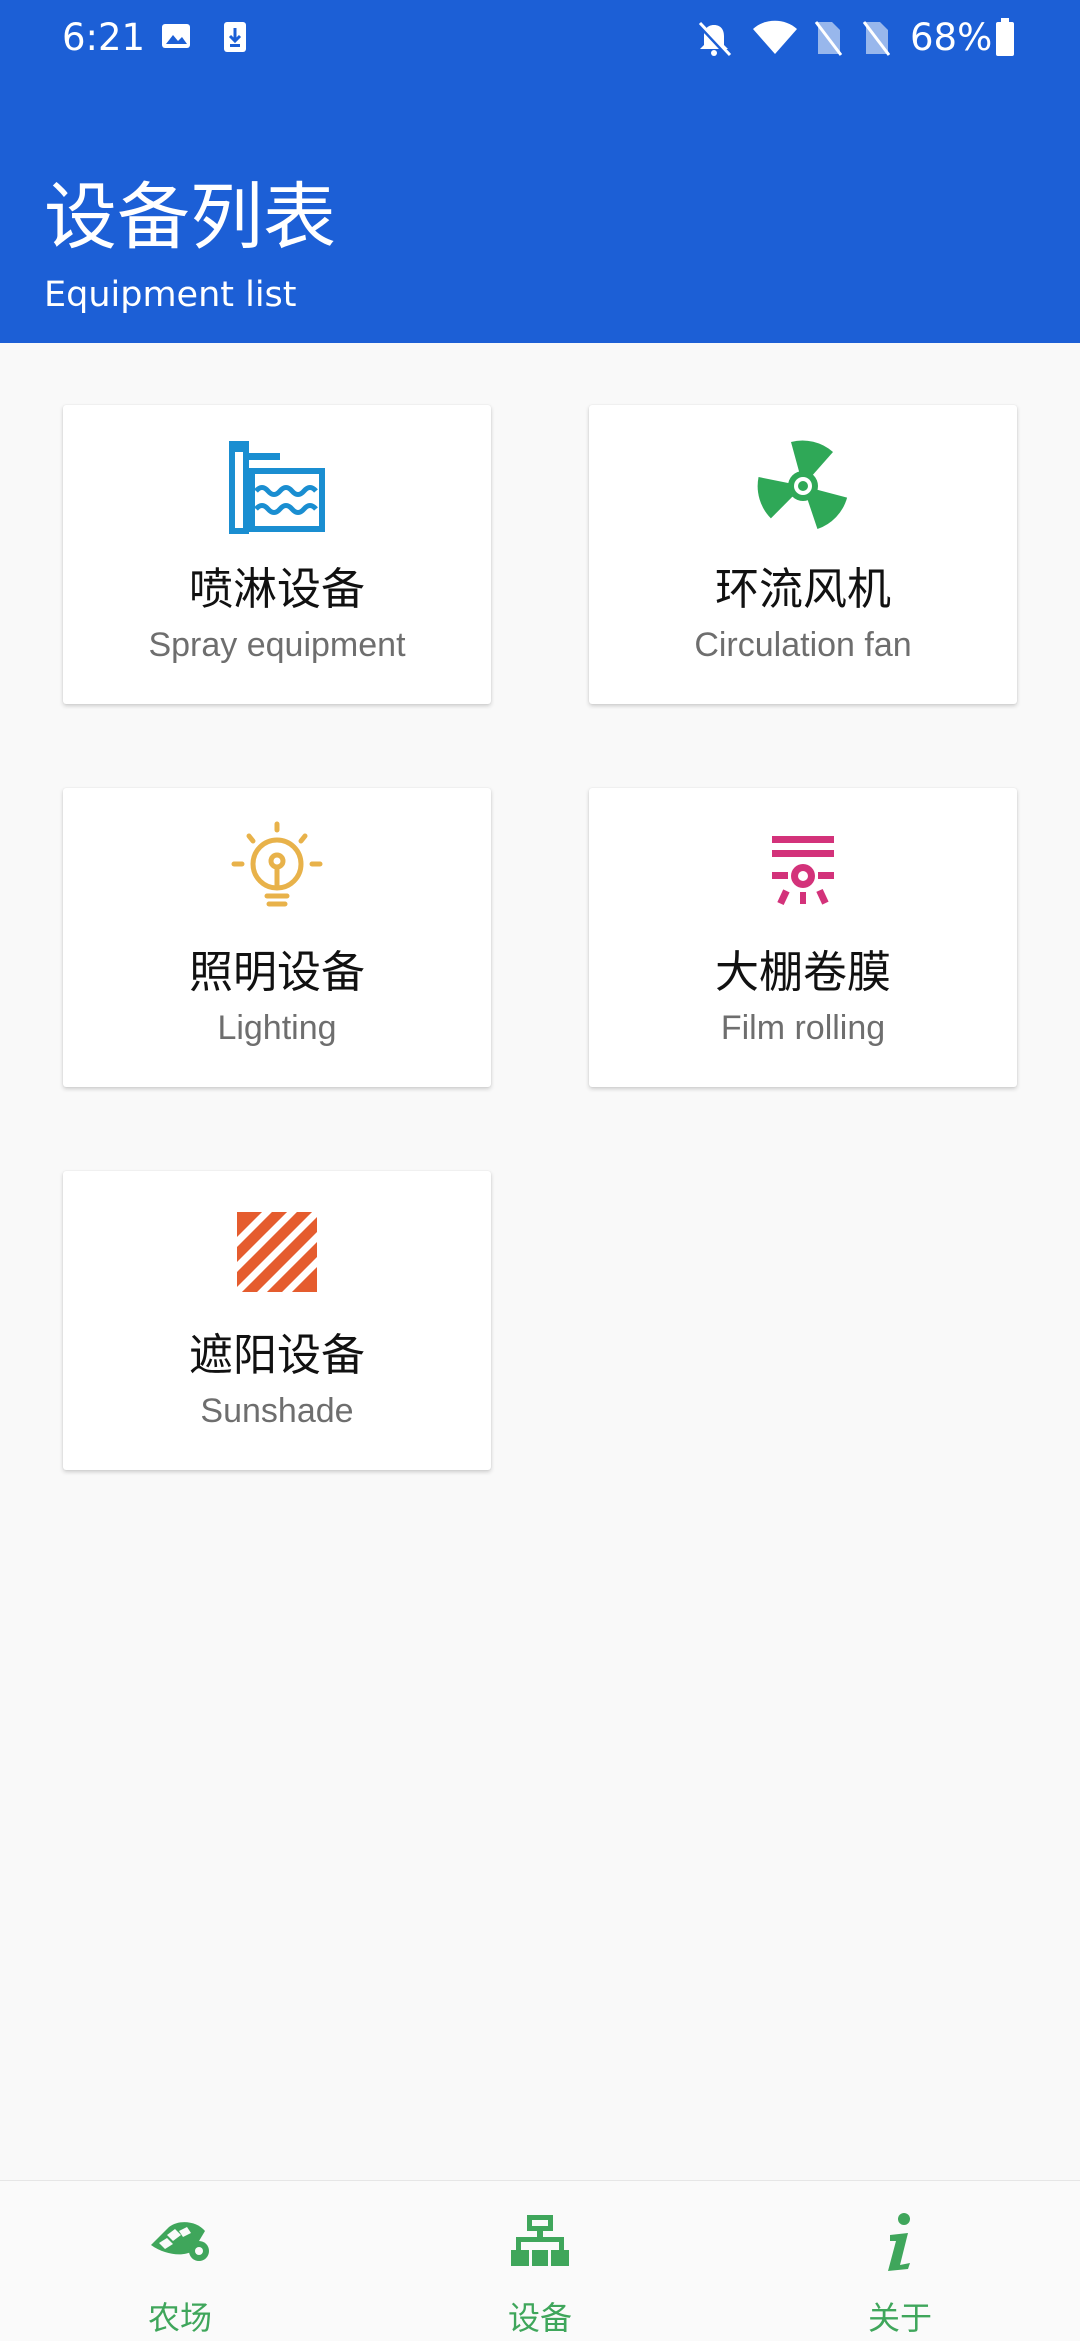  What do you see at coordinates (277, 937) in the screenshot?
I see `lighting-card: 照明设备 Lighting` at bounding box center [277, 937].